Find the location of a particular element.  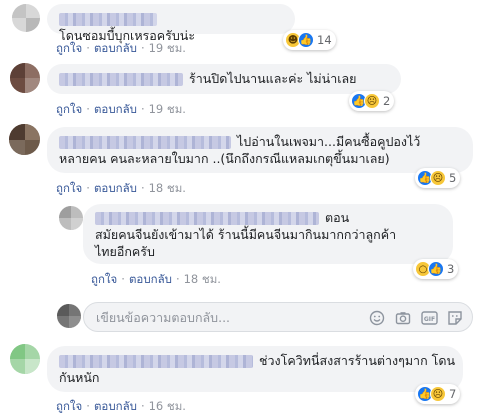

comment-text: ร้านปิดไปนานและค่ะ ไม่น่าเลย is located at coordinates (273, 78).